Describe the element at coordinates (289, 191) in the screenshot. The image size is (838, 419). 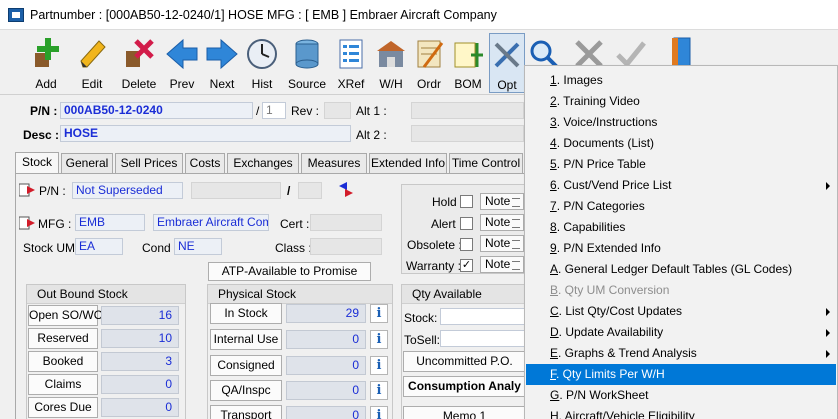
I see `stock-slash: /` at that location.